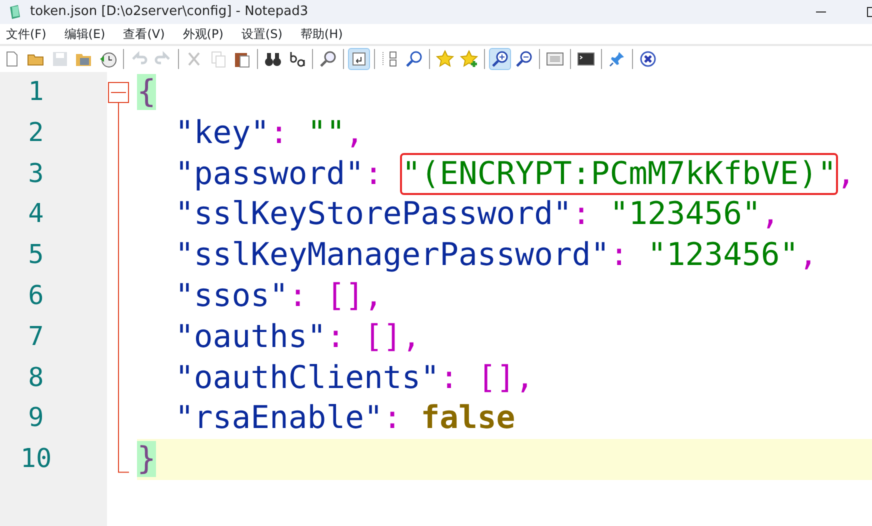 The image size is (872, 526). Describe the element at coordinates (468, 418) in the screenshot. I see `keyword: false` at that location.